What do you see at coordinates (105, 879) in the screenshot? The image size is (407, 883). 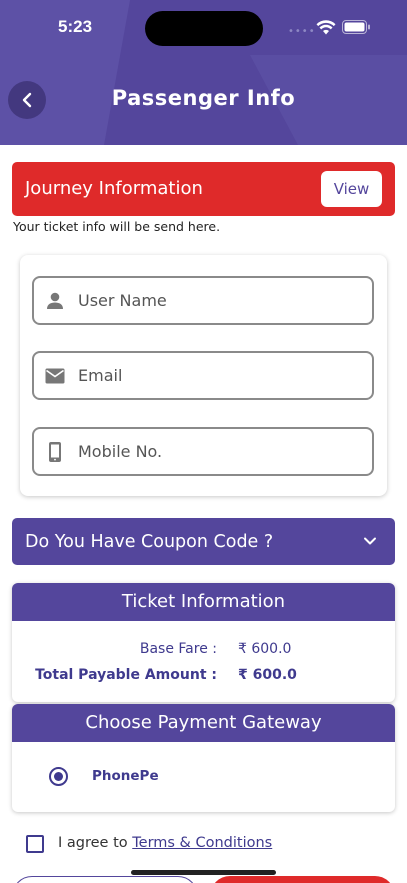 I see `secondary-action-button` at bounding box center [105, 879].